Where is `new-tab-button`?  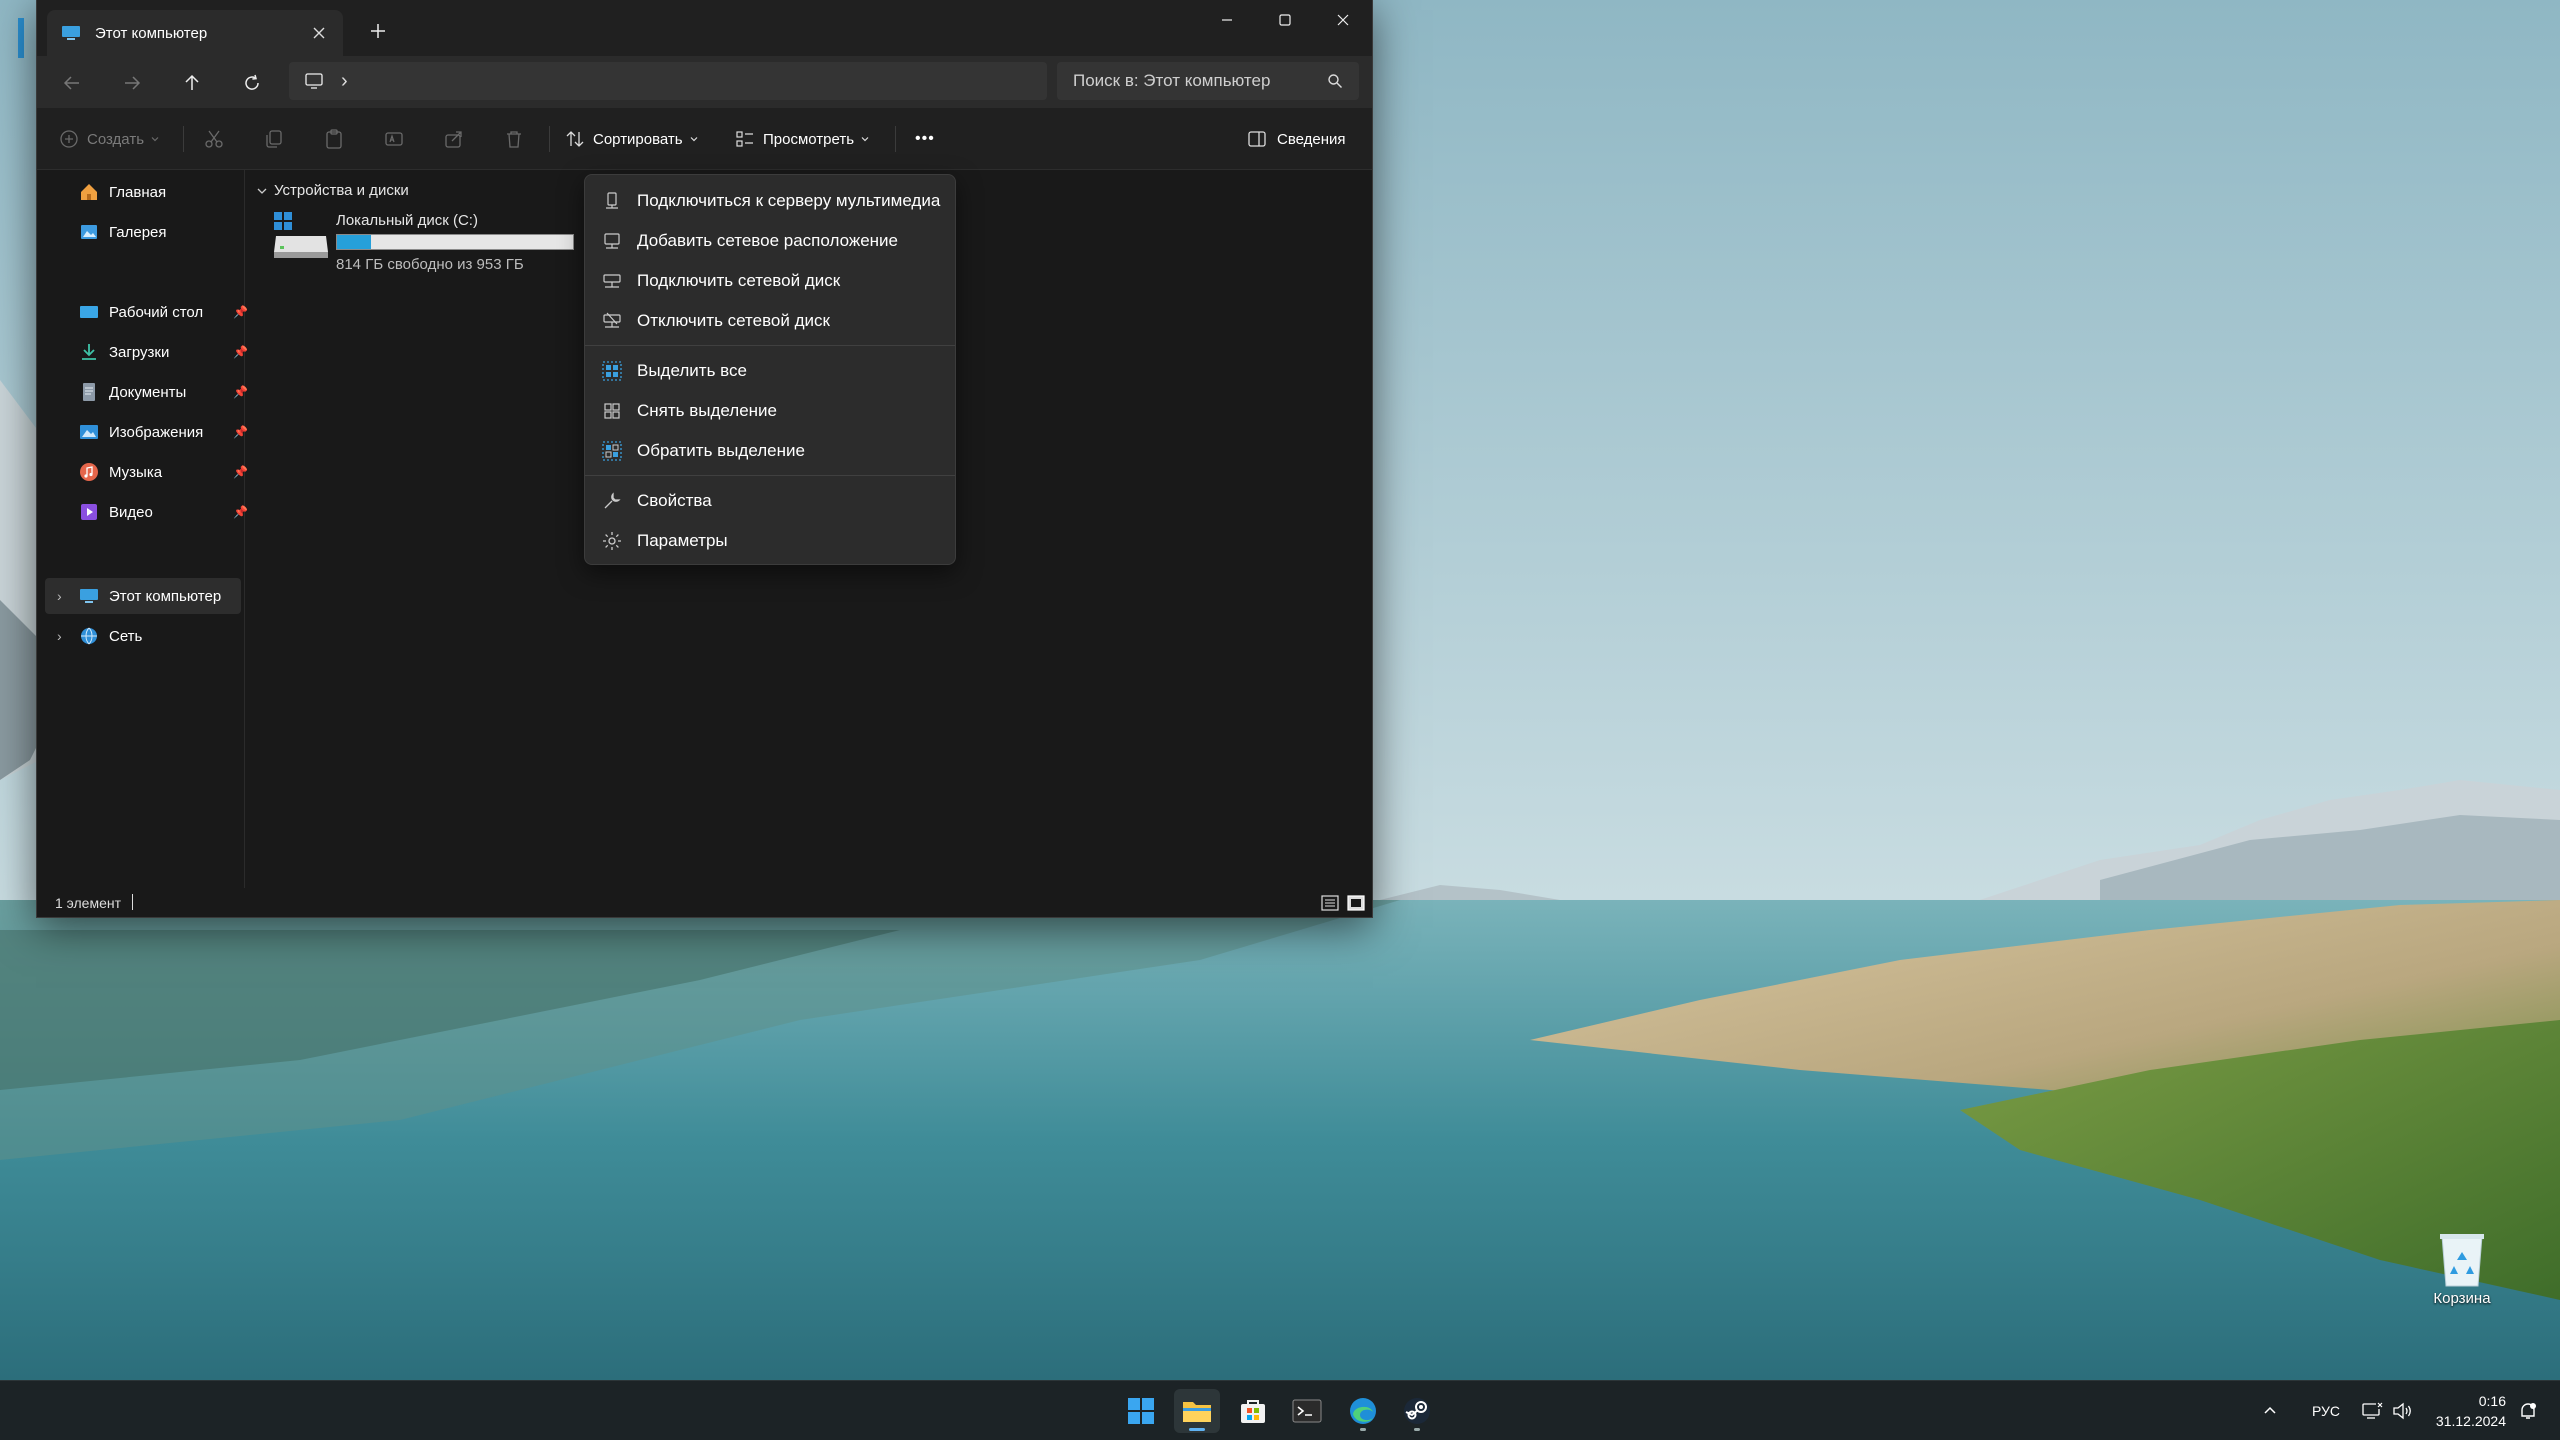
new-tab-button is located at coordinates (378, 31).